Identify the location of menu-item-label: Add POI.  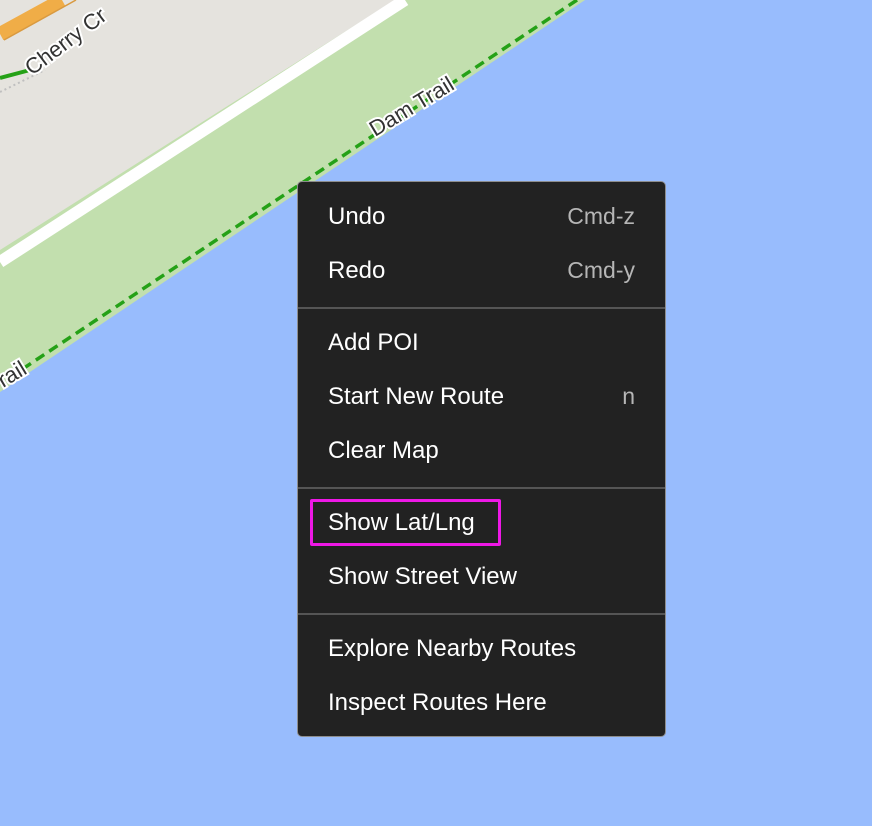
(373, 342).